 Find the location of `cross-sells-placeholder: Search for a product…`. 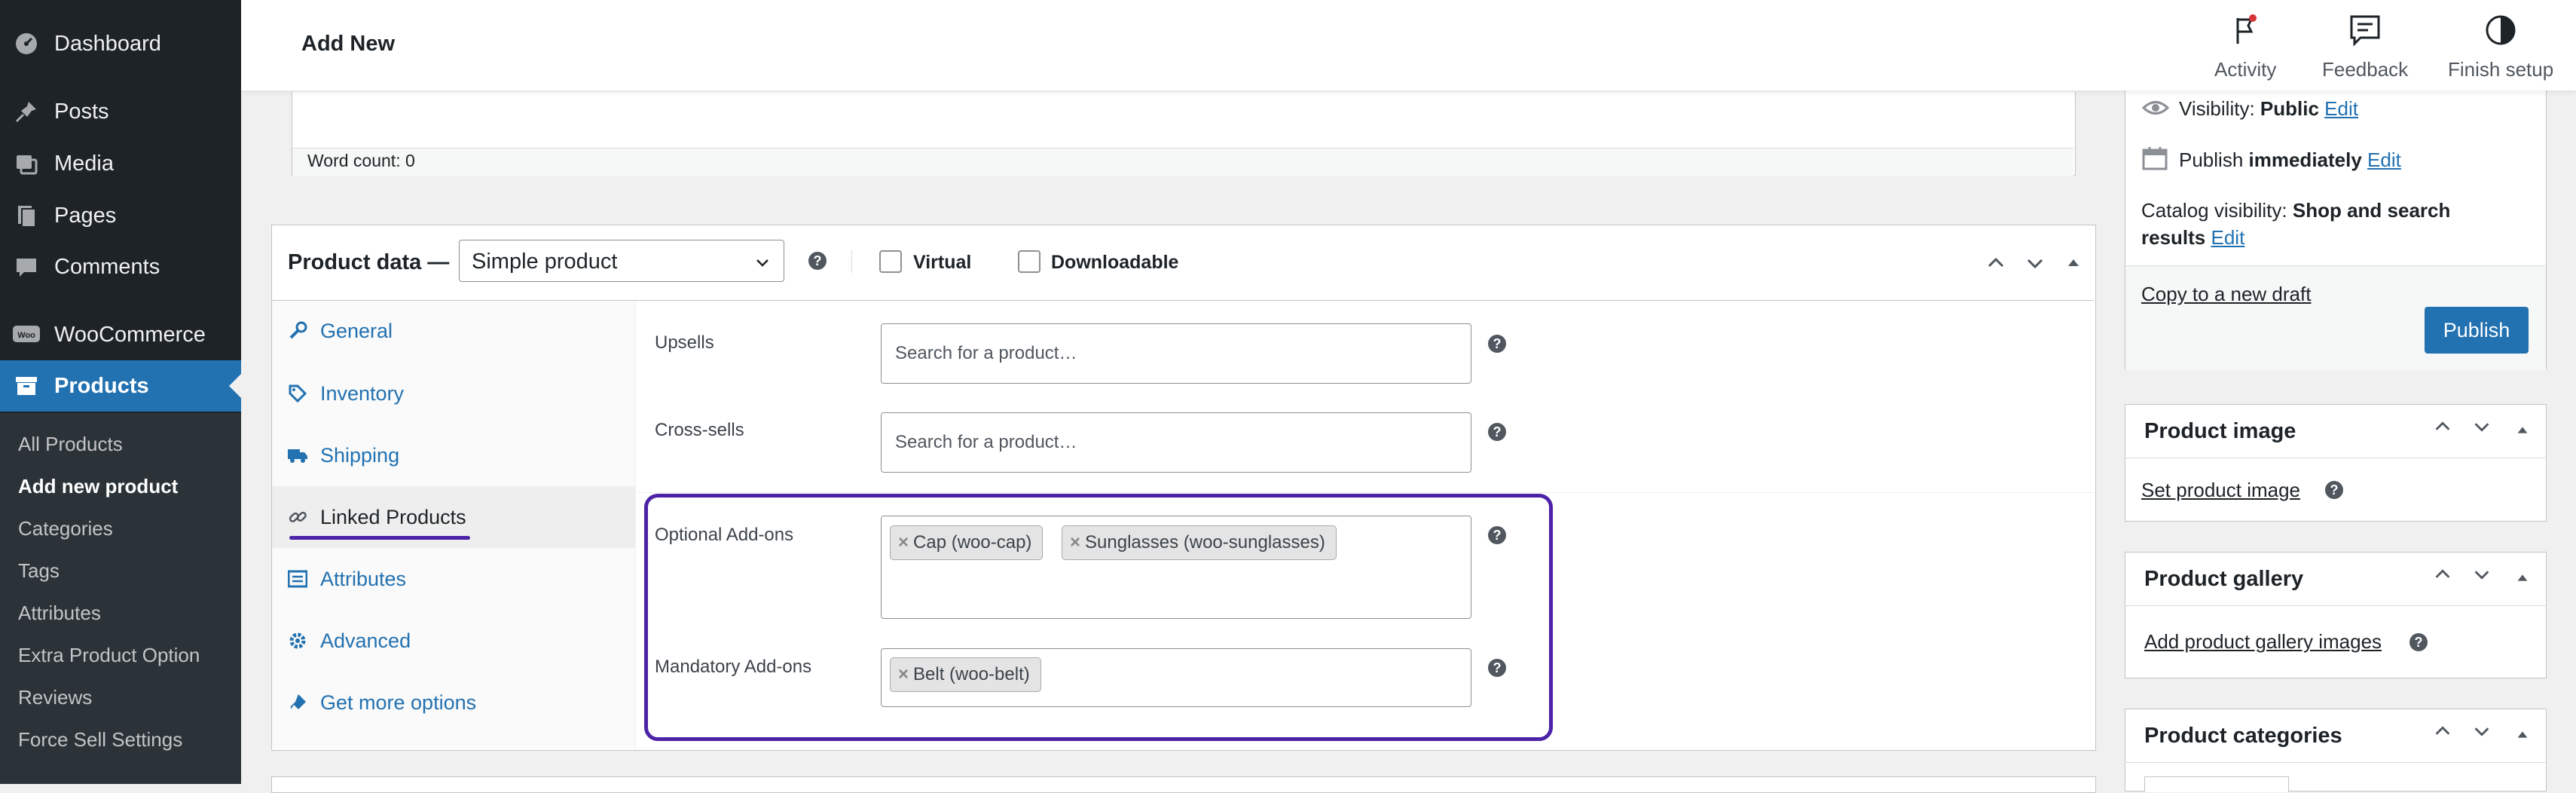

cross-sells-placeholder: Search for a product… is located at coordinates (986, 442).